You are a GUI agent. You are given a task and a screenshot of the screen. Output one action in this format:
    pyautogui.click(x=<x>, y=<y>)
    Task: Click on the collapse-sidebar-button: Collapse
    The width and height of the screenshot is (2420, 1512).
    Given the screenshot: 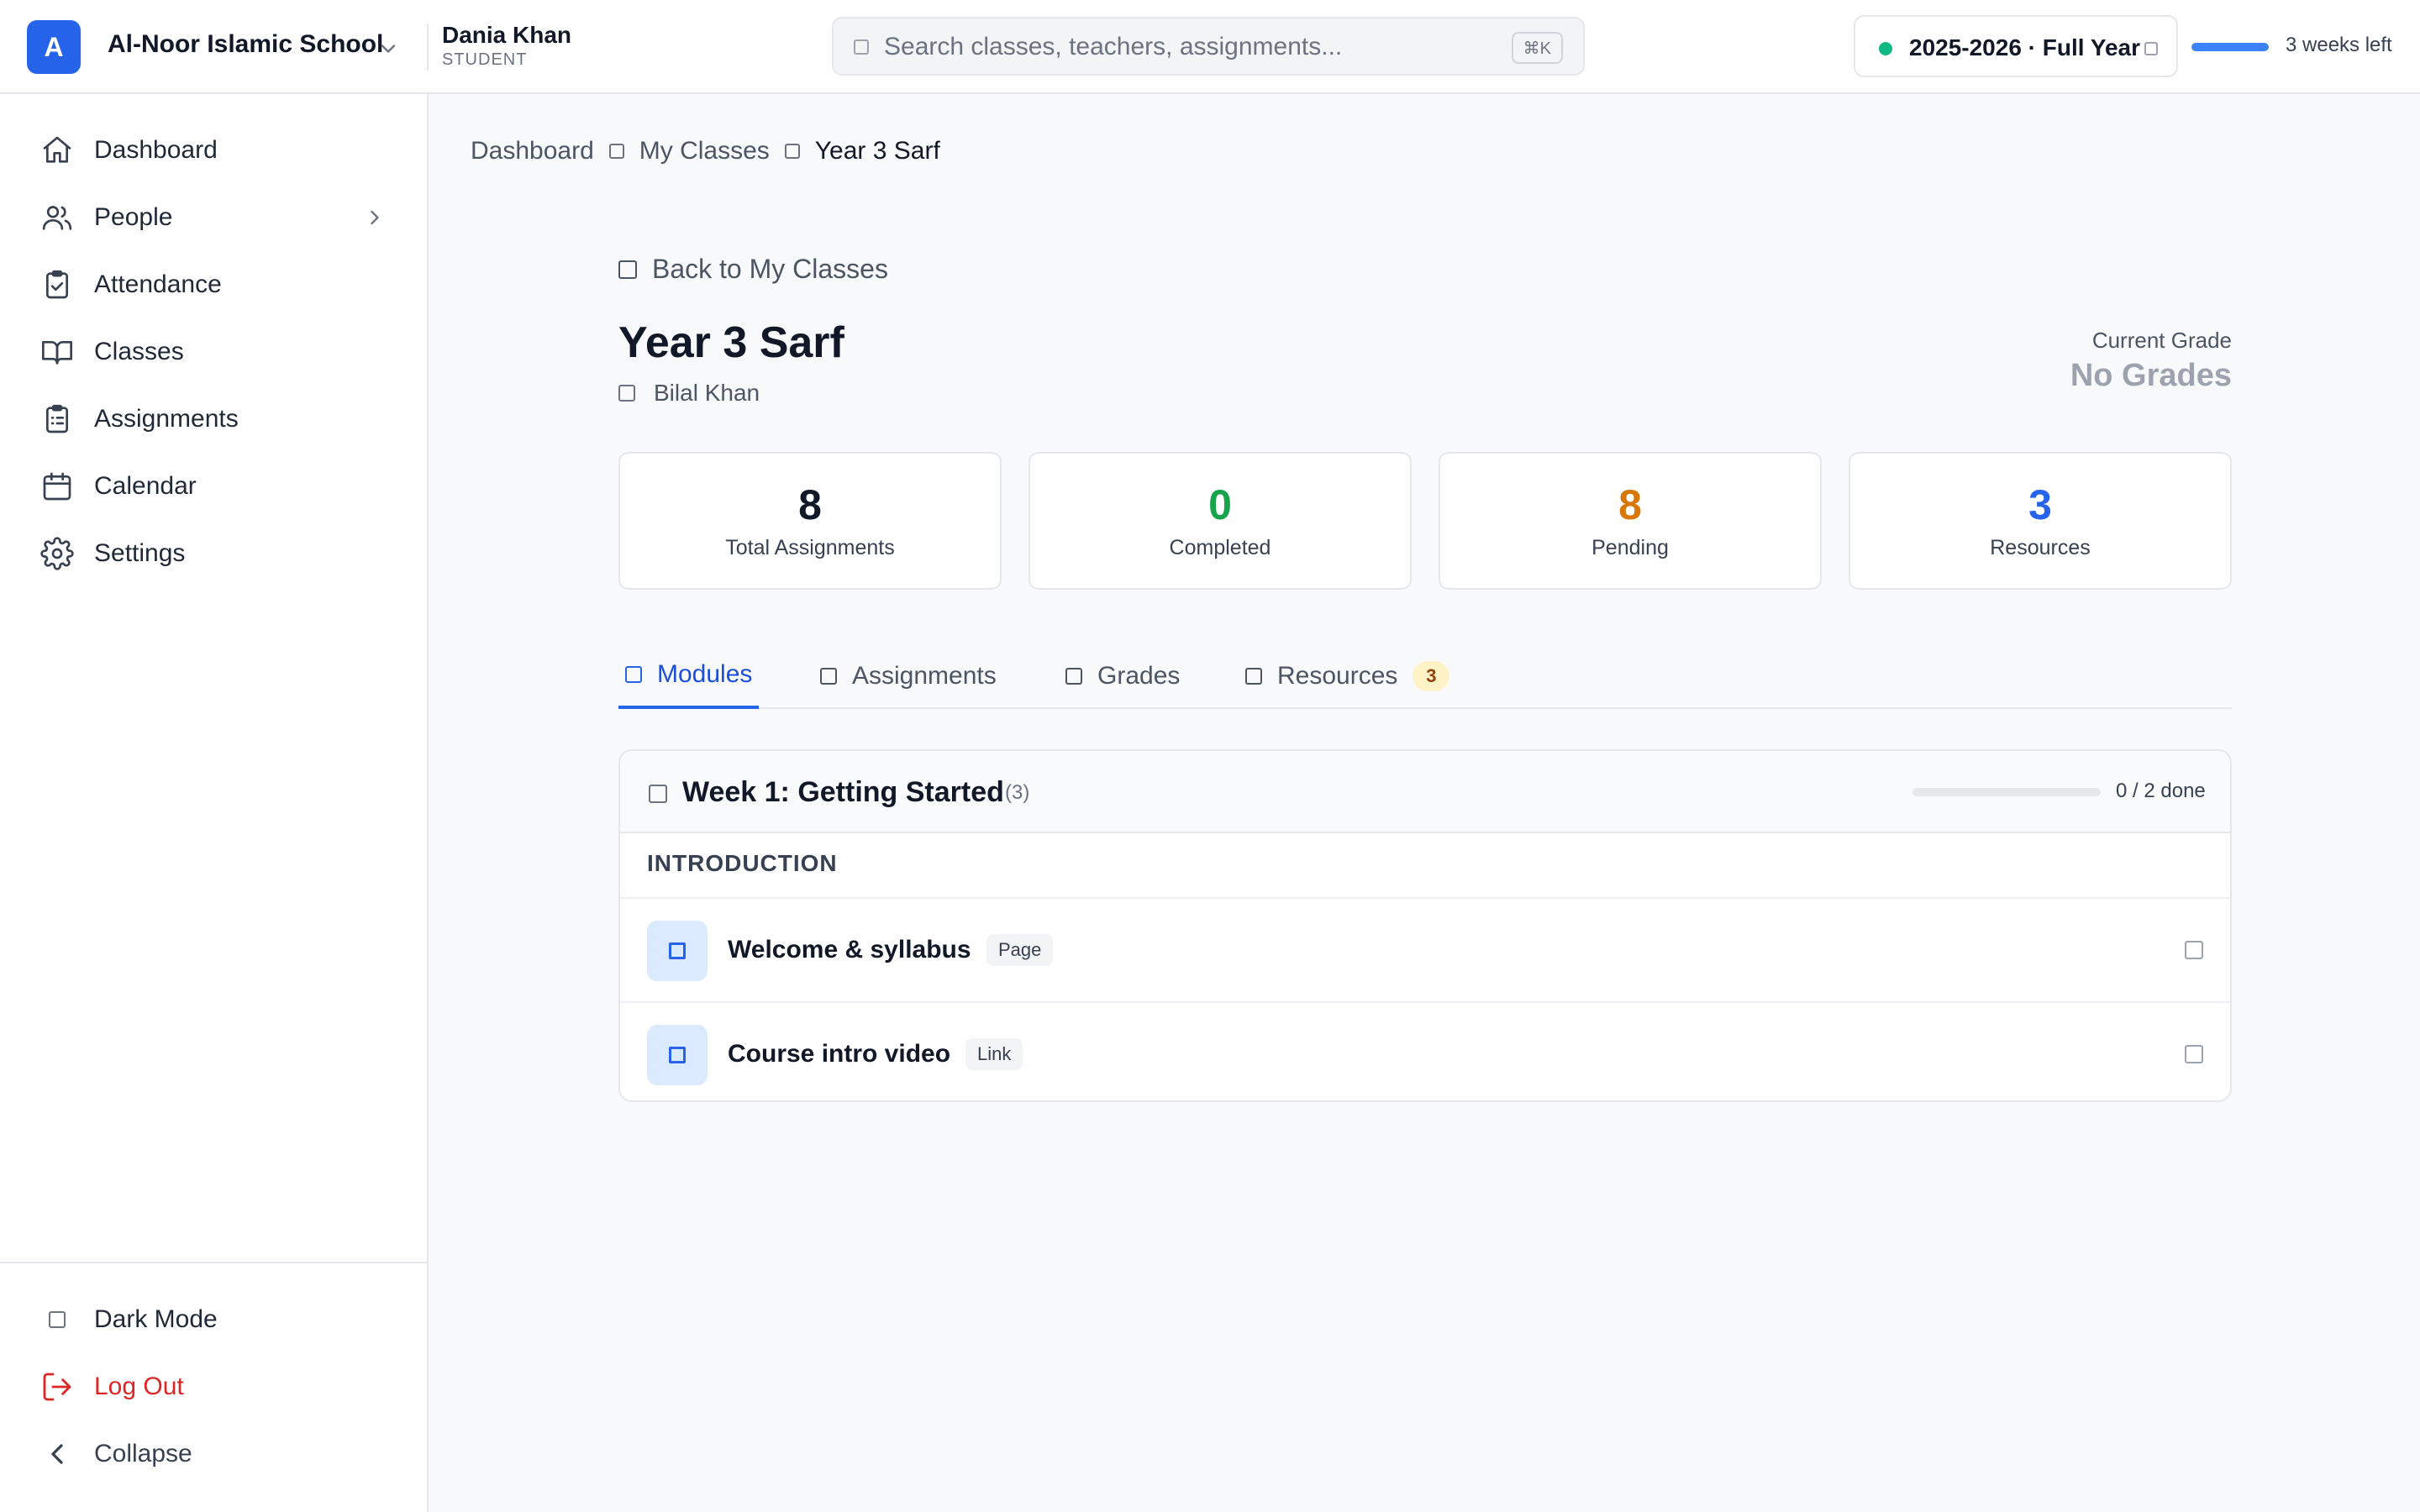 What is the action you would take?
    pyautogui.click(x=214, y=1454)
    